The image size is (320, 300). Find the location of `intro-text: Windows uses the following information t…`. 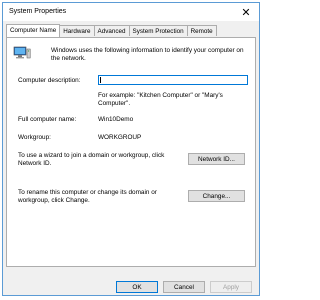

intro-text: Windows uses the following information t… is located at coordinates (147, 54).